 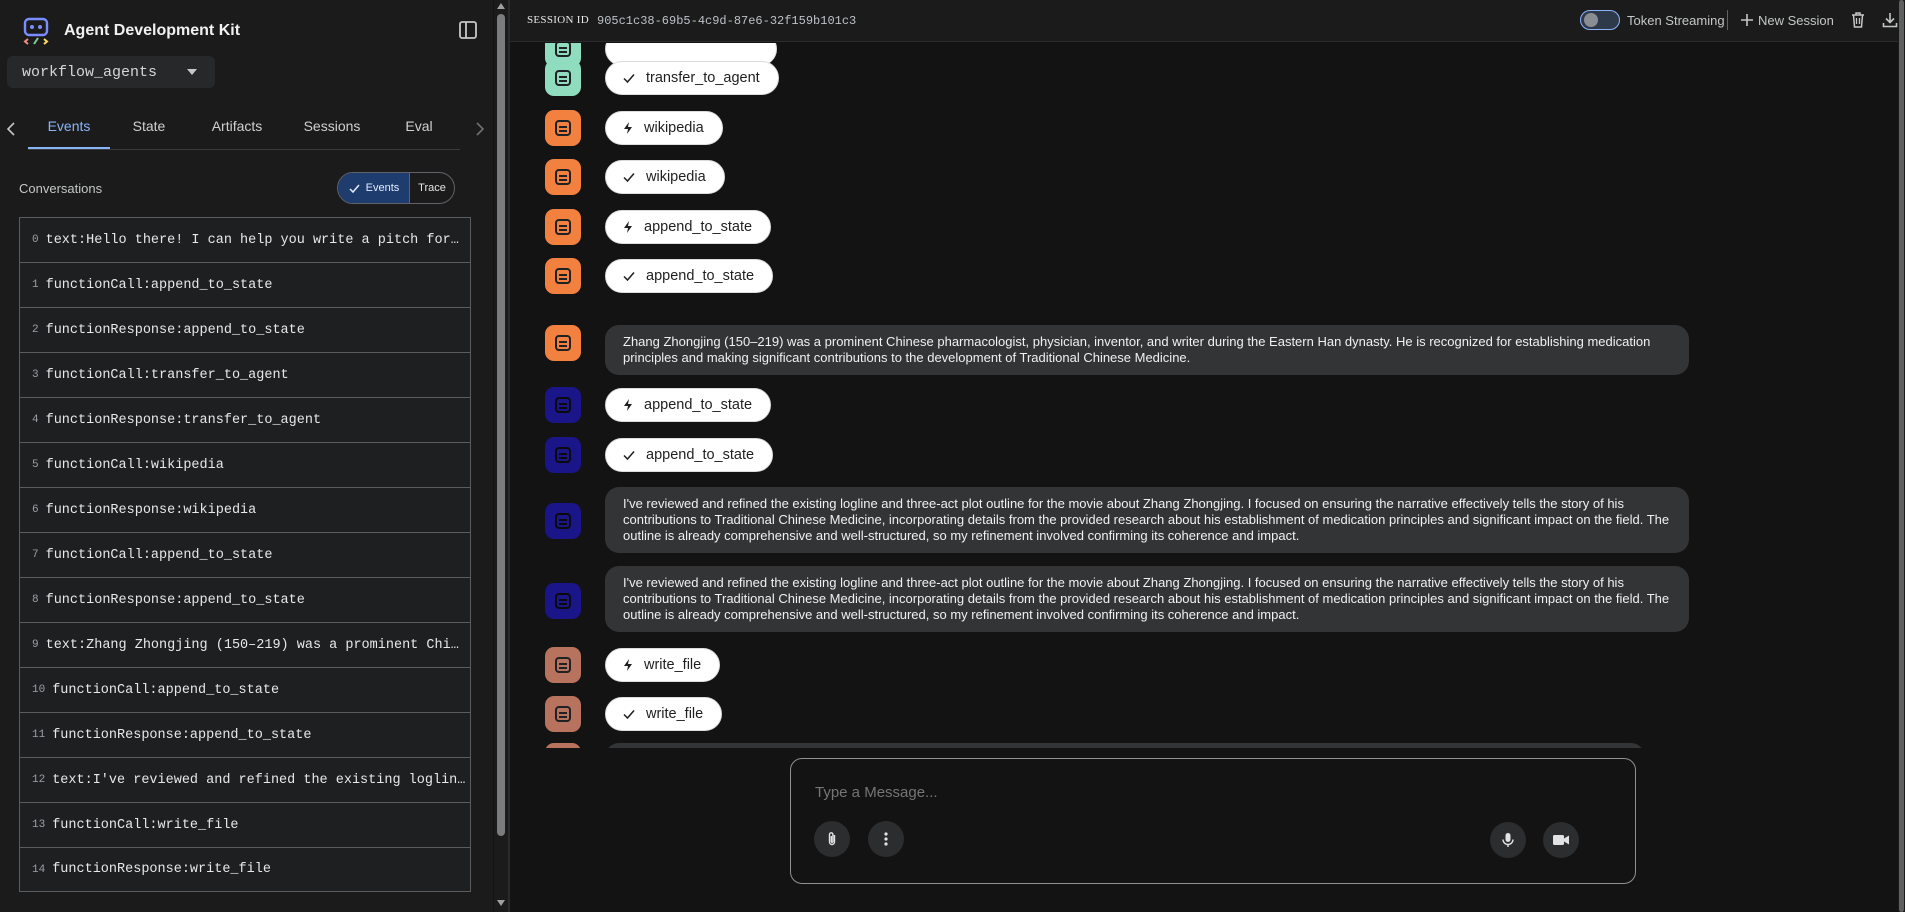 I want to click on event-index: 14, so click(x=39, y=869).